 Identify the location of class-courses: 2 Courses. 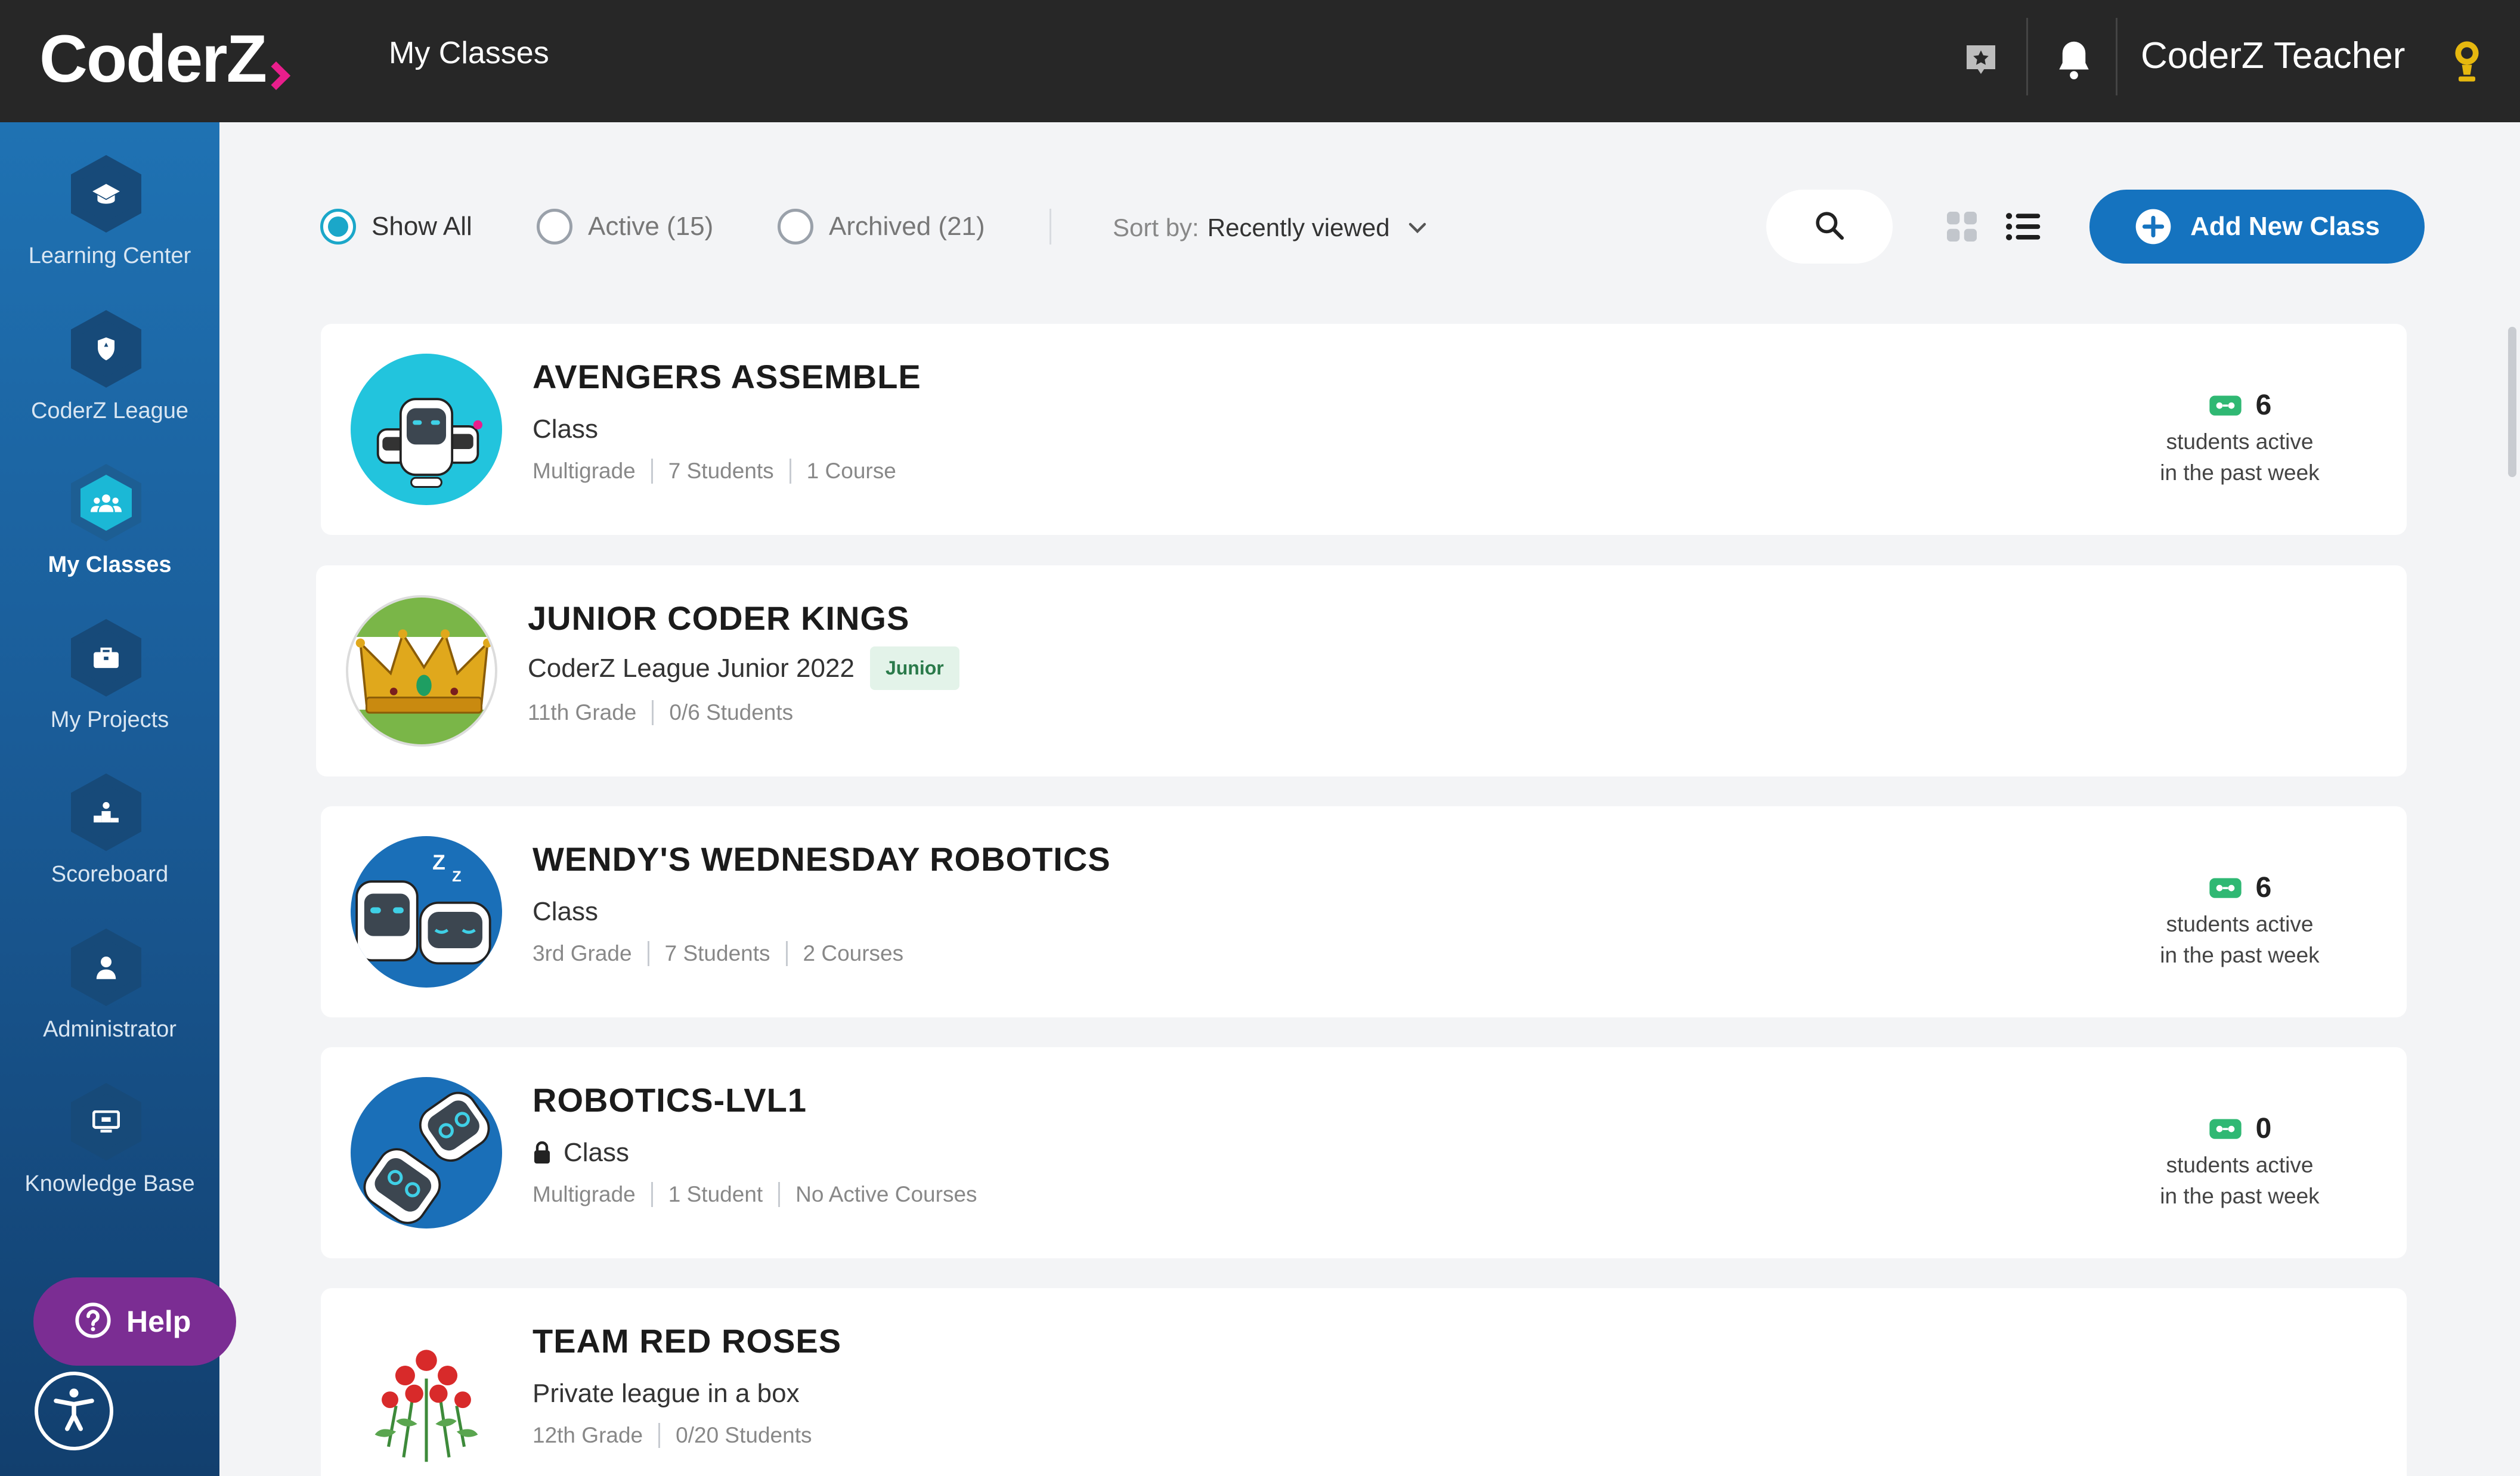
(853, 953).